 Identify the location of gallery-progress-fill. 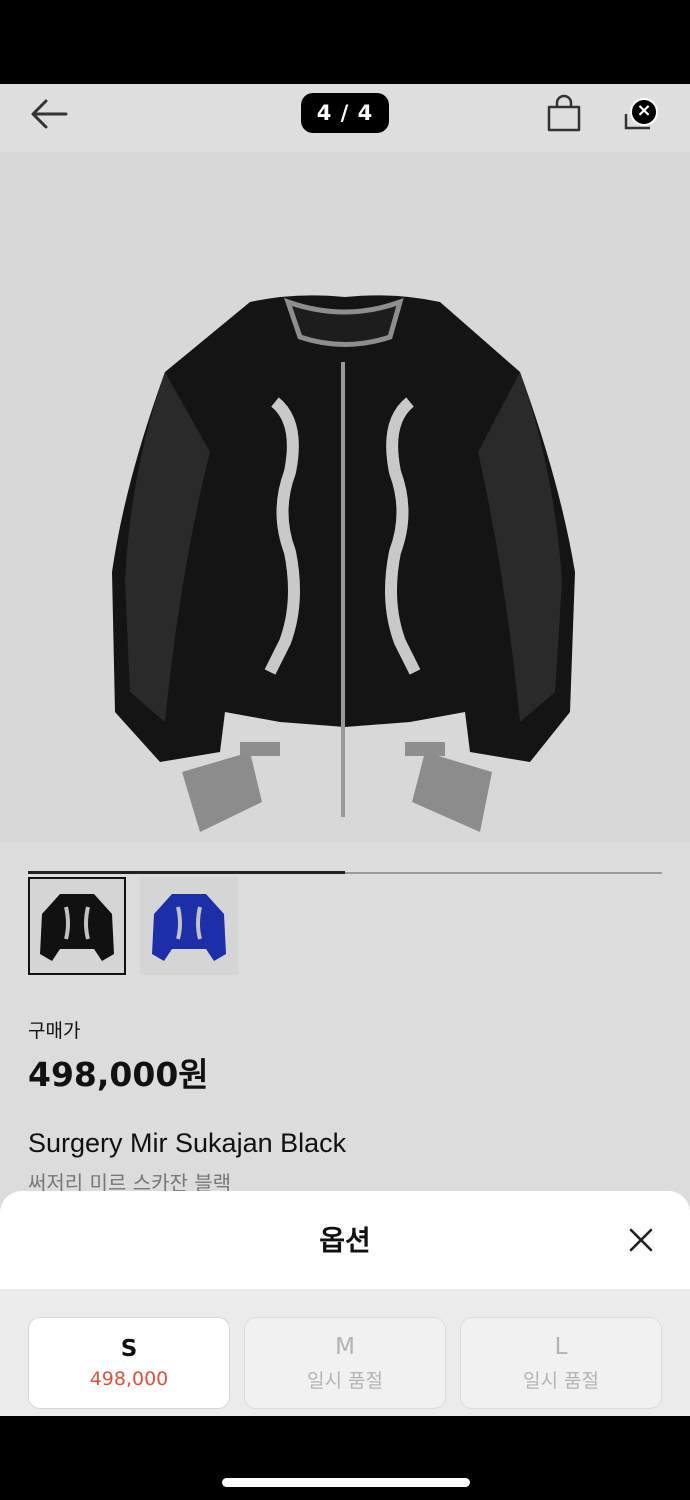
(186, 872).